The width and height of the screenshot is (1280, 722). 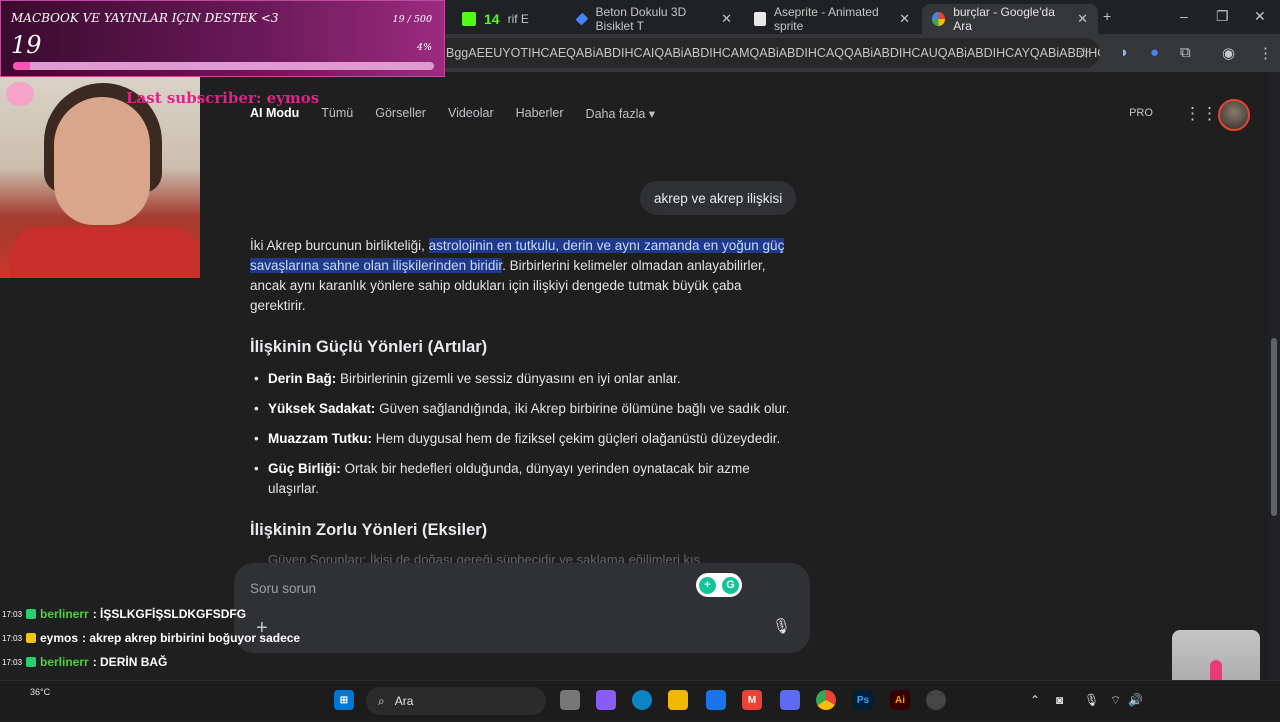 What do you see at coordinates (760, 19) in the screenshot?
I see `aseprite-icon` at bounding box center [760, 19].